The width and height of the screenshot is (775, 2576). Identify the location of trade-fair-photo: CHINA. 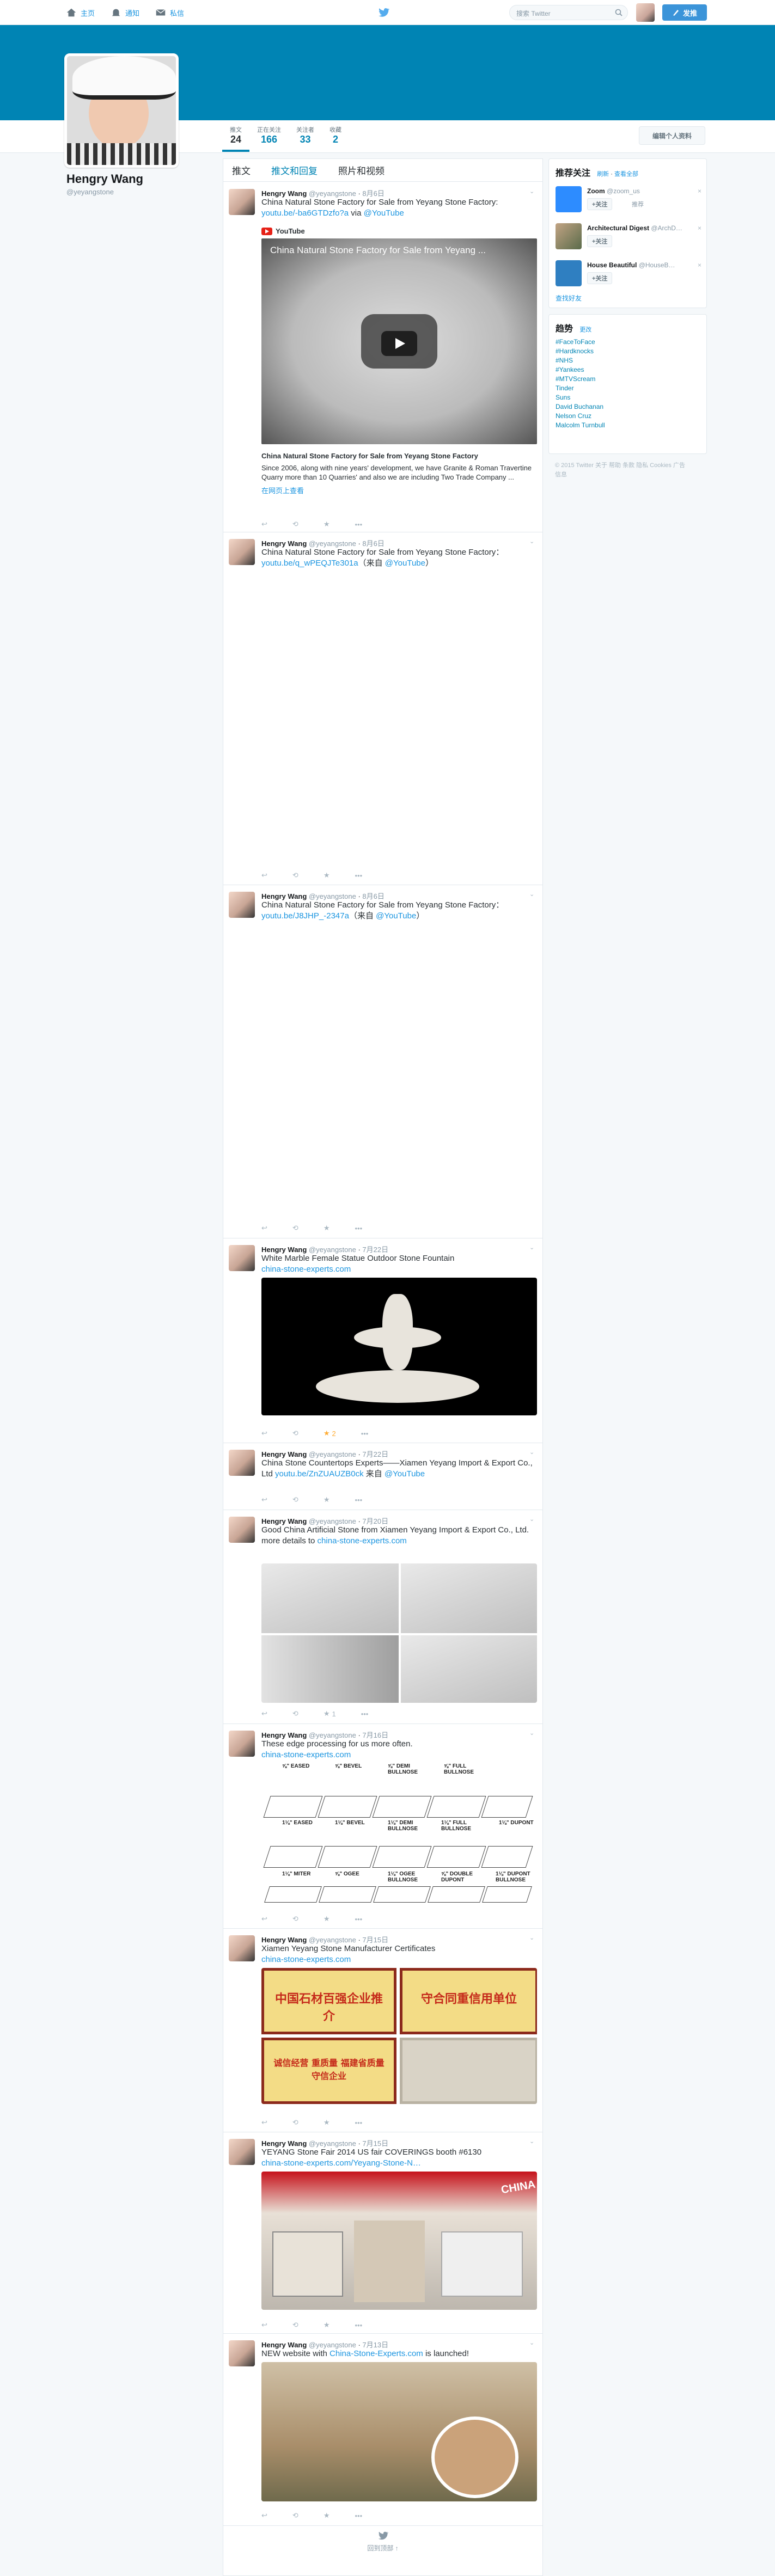
(399, 2241).